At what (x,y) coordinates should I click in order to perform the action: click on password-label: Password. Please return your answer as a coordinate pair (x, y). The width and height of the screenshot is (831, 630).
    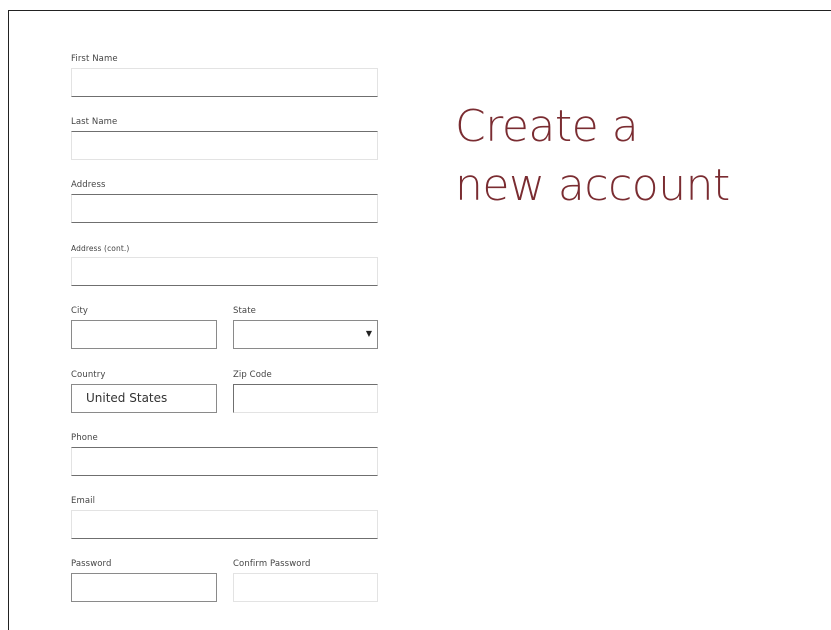
    Looking at the image, I should click on (91, 564).